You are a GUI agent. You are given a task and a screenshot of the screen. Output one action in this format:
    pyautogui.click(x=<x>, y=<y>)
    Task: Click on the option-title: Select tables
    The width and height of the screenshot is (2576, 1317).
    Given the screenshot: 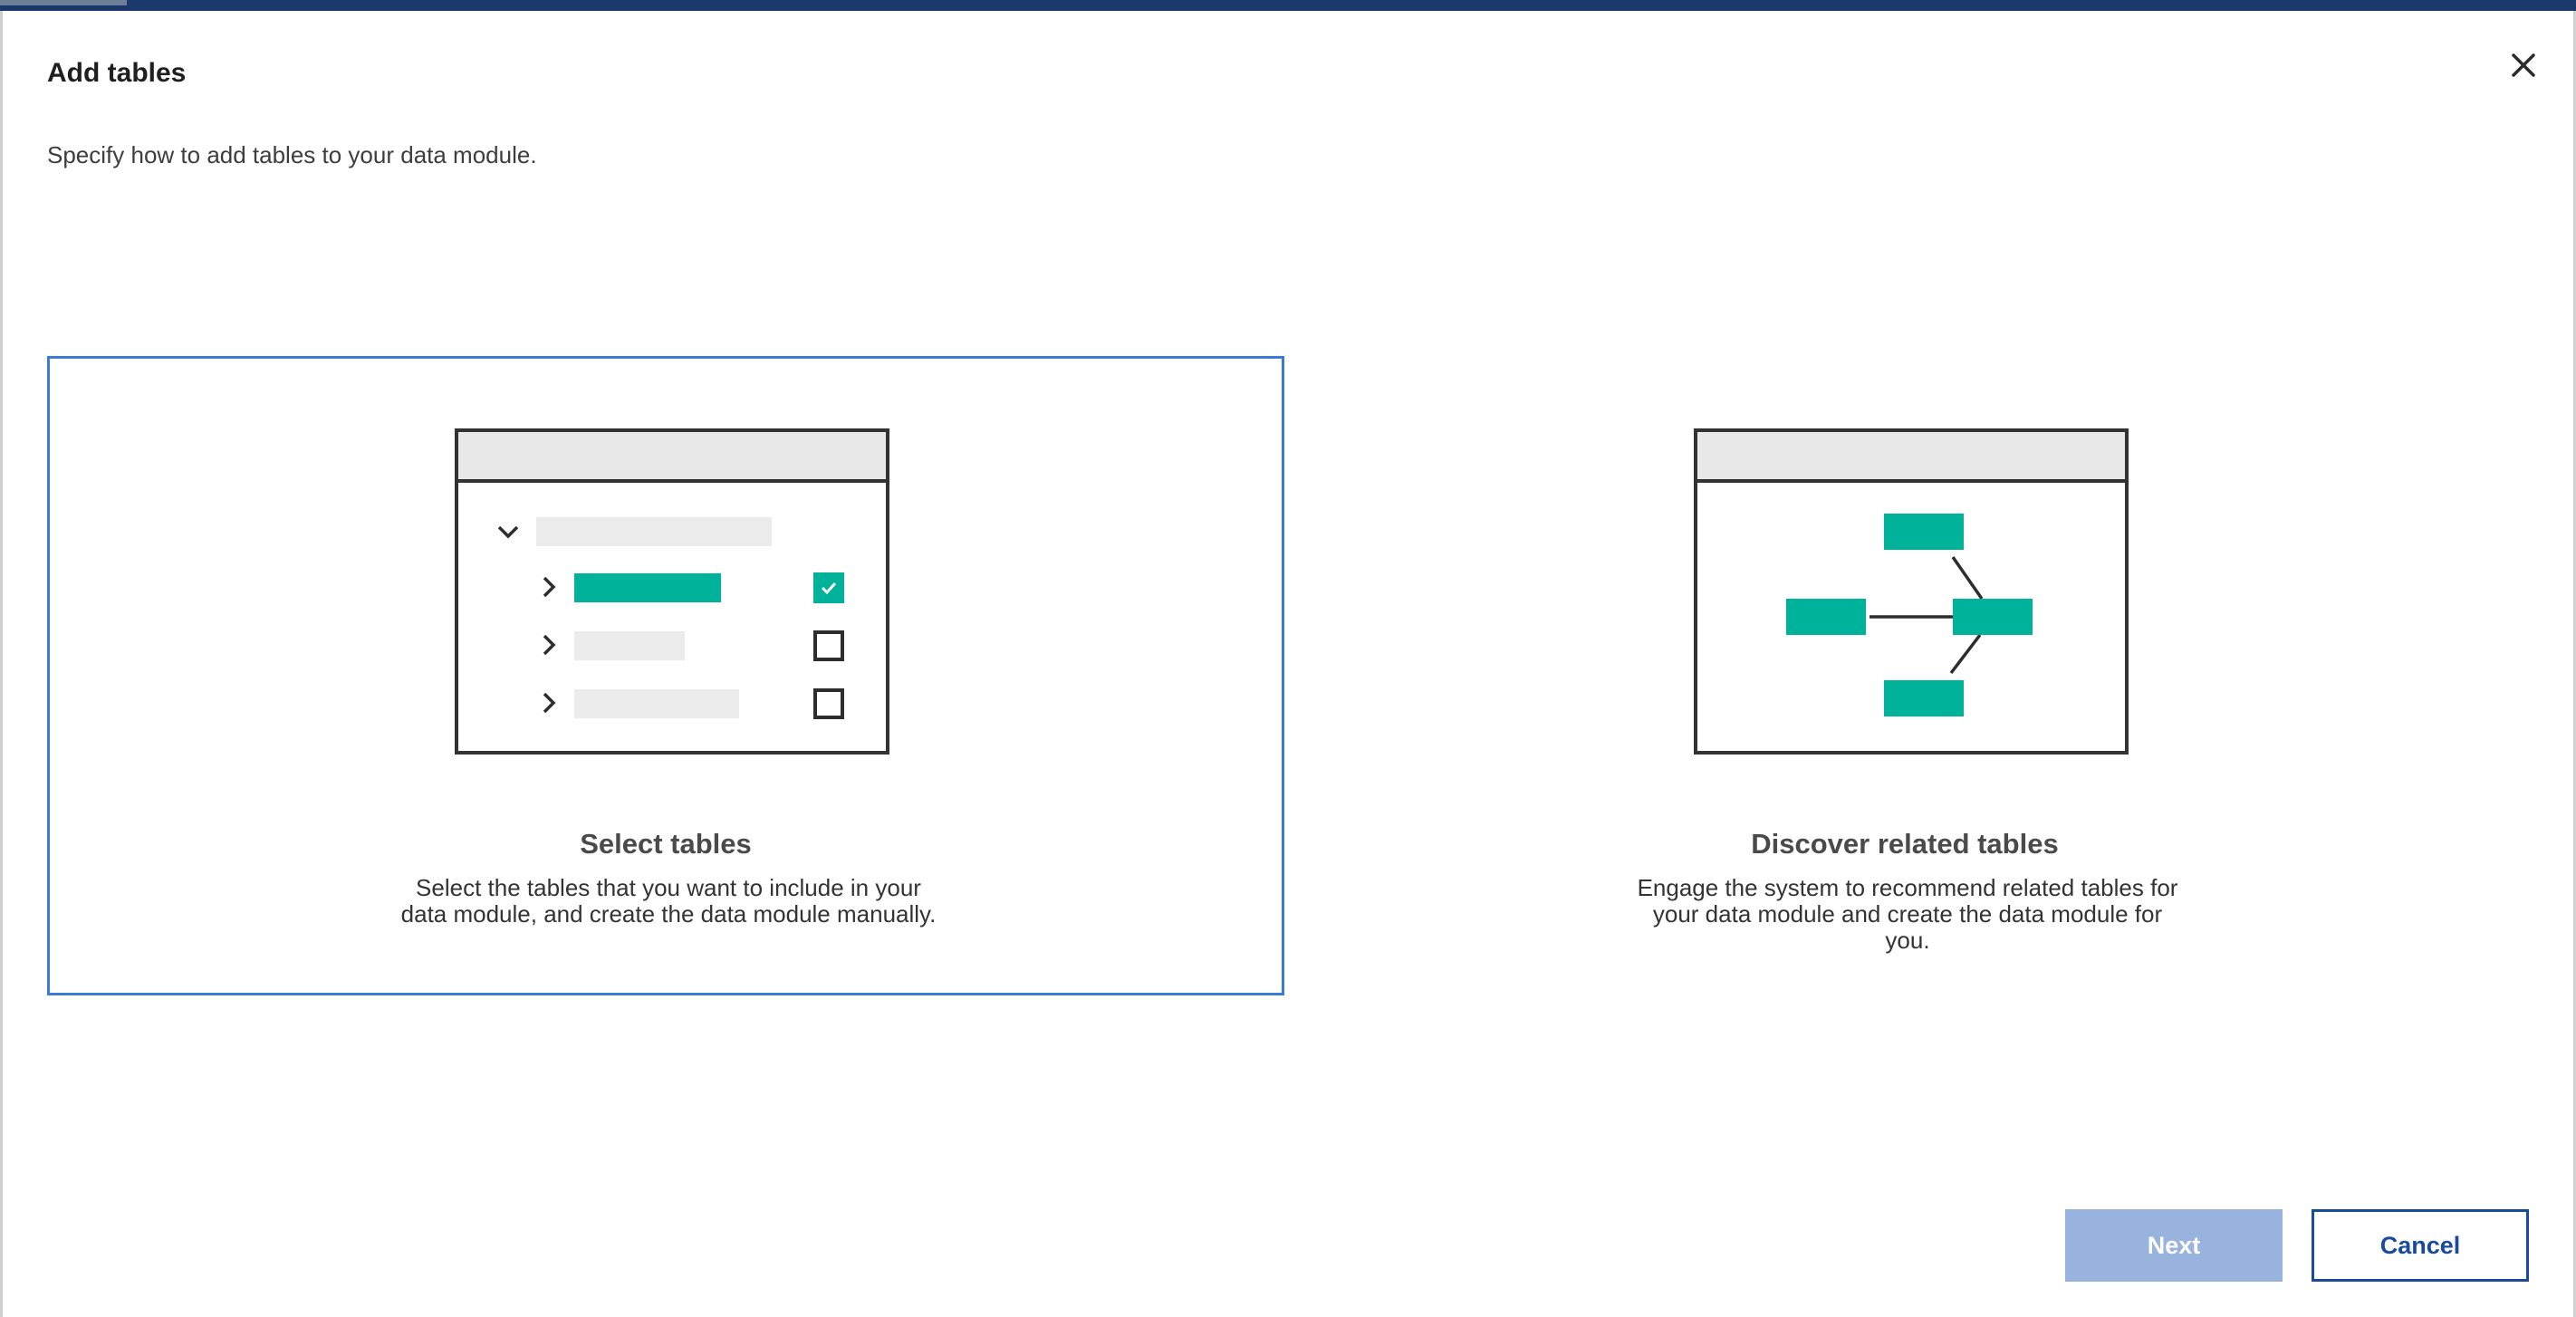 What is the action you would take?
    pyautogui.click(x=666, y=844)
    